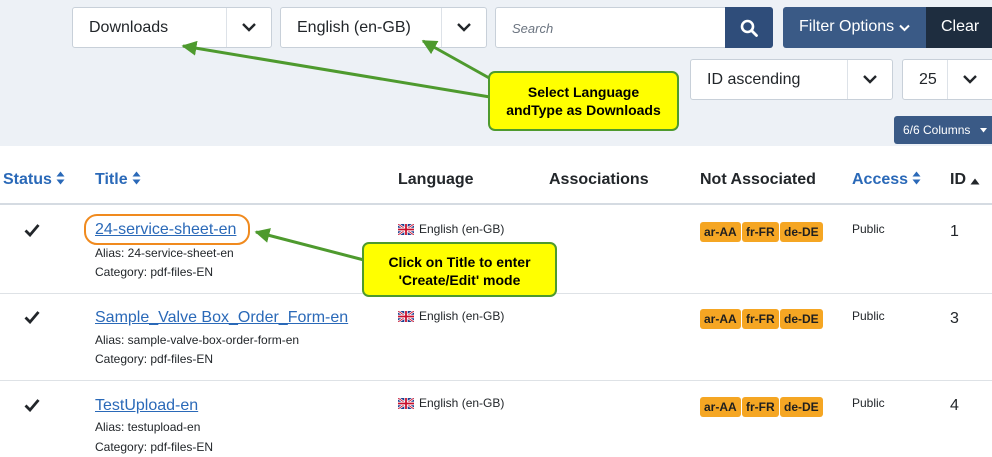  I want to click on callout-title-line: Click on Title to enter, so click(459, 262).